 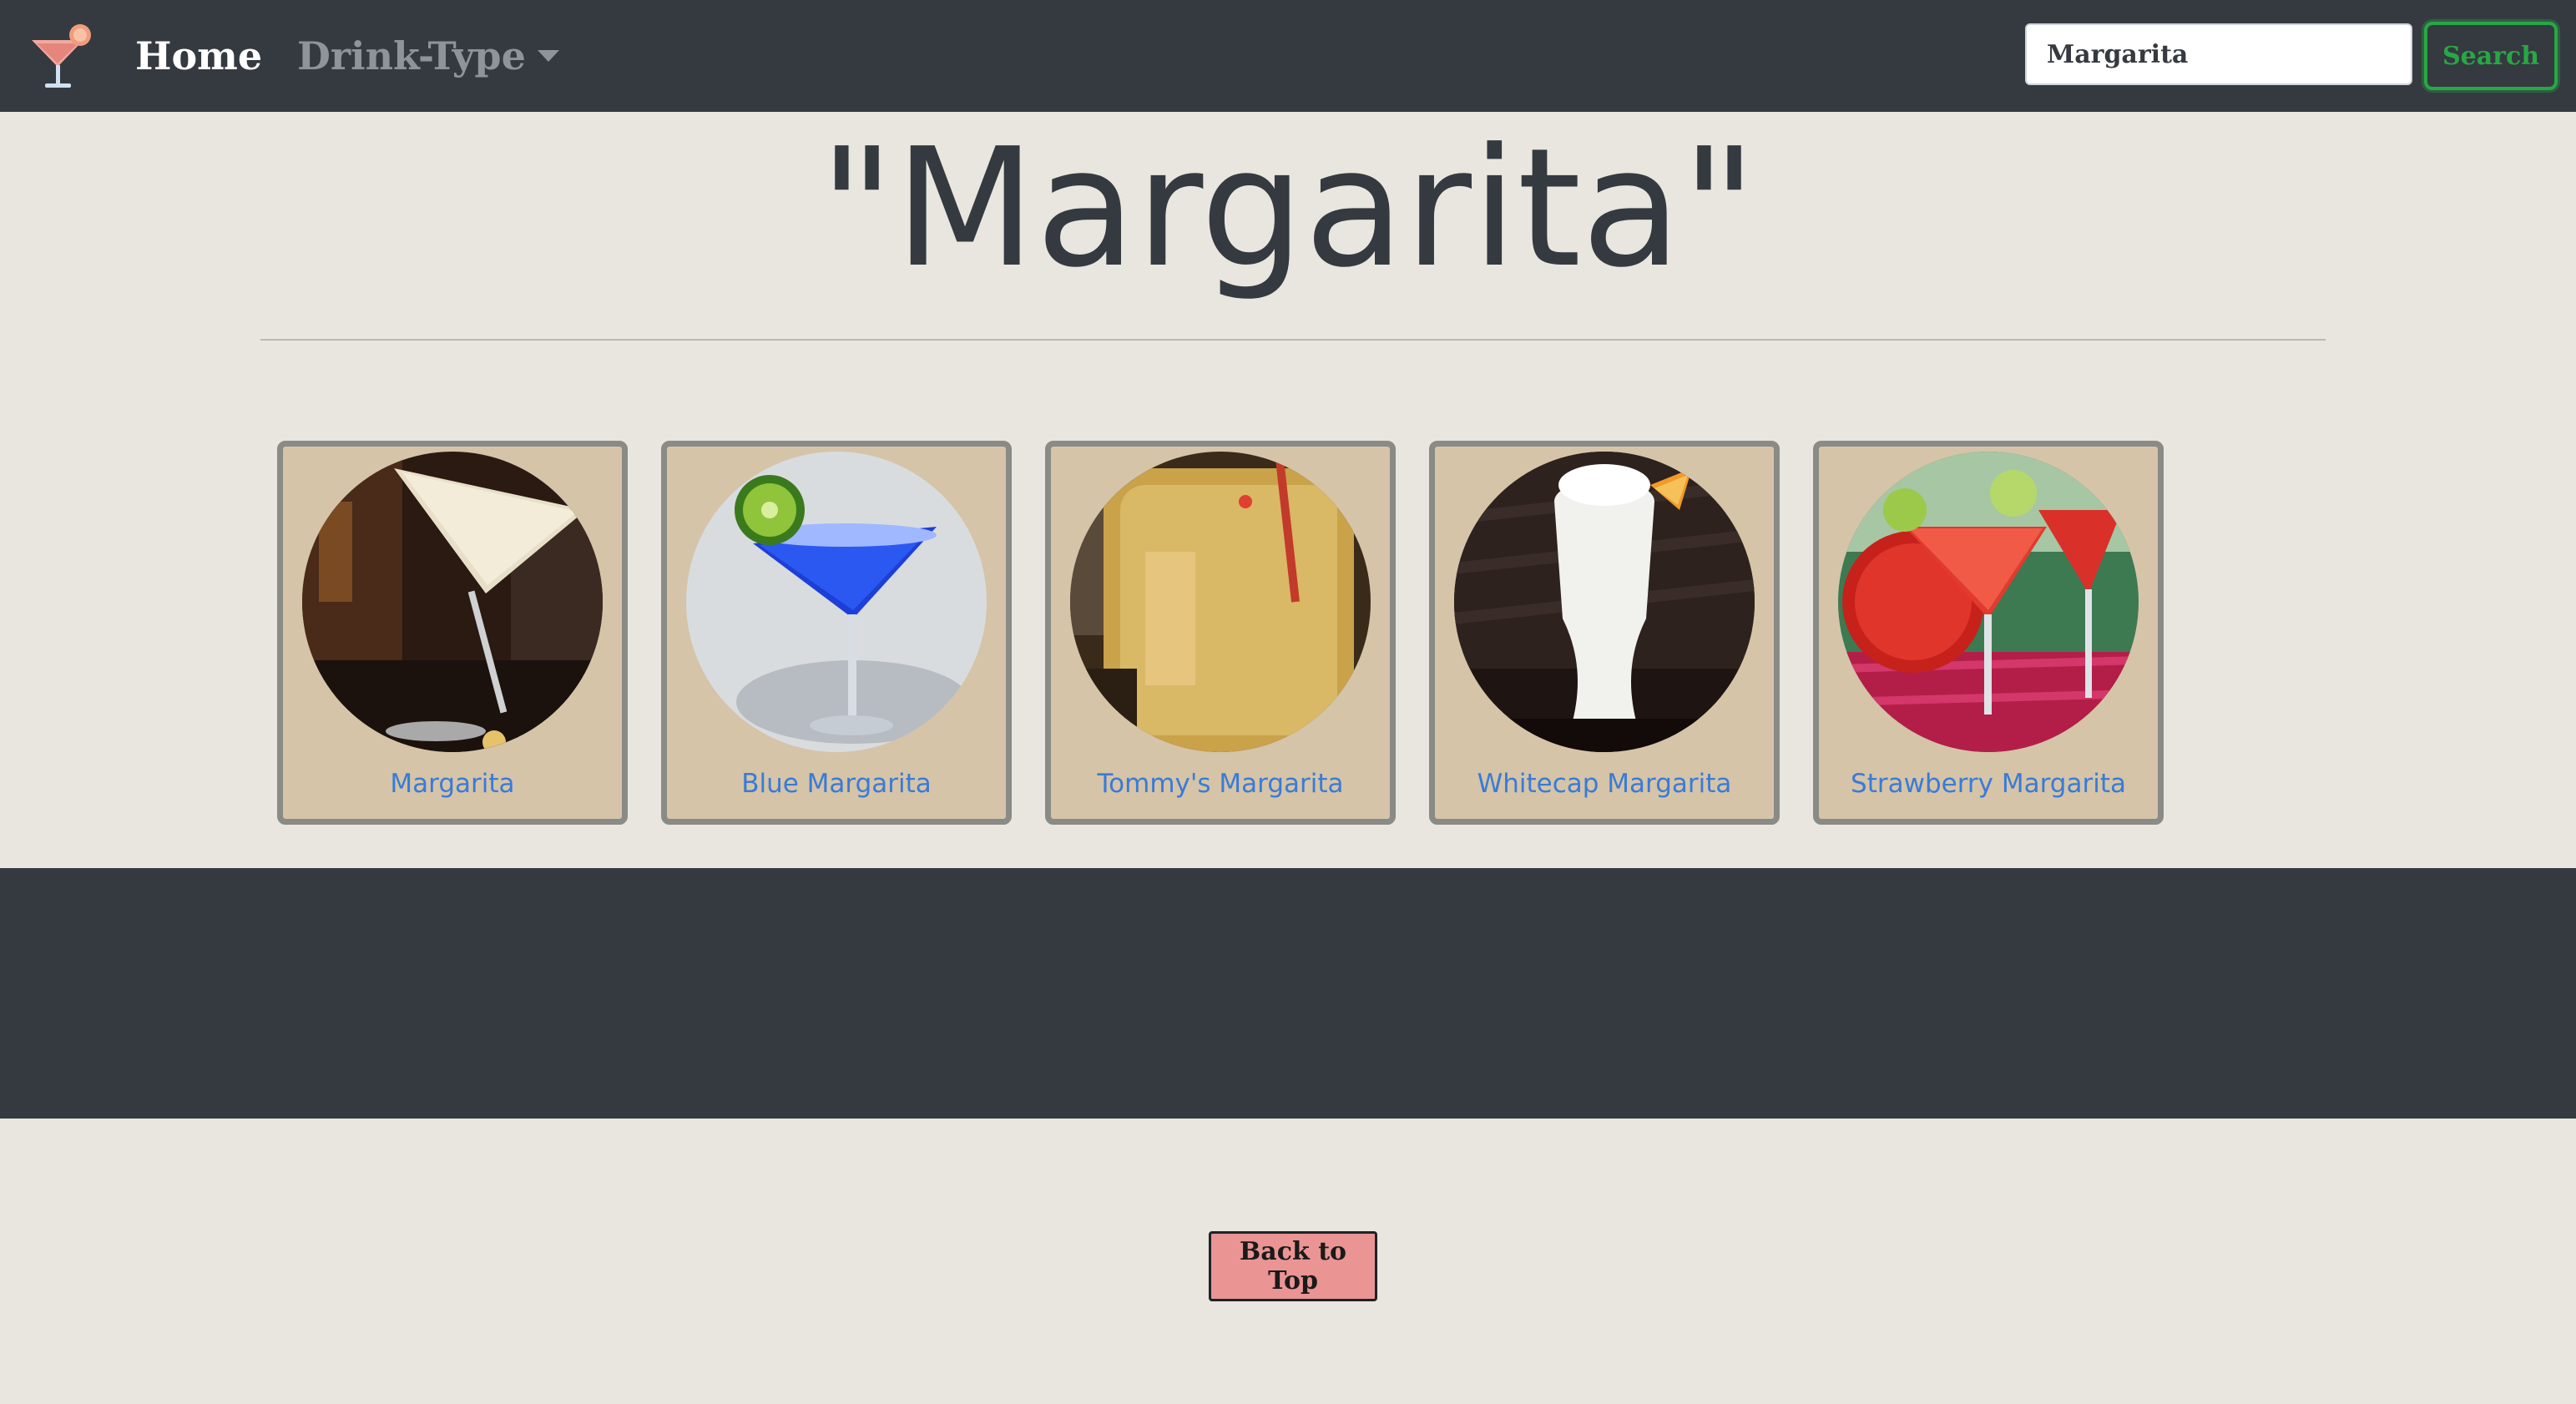 I want to click on drink-card-tommys-margarita: Tommy's Margarita, so click(x=1220, y=633).